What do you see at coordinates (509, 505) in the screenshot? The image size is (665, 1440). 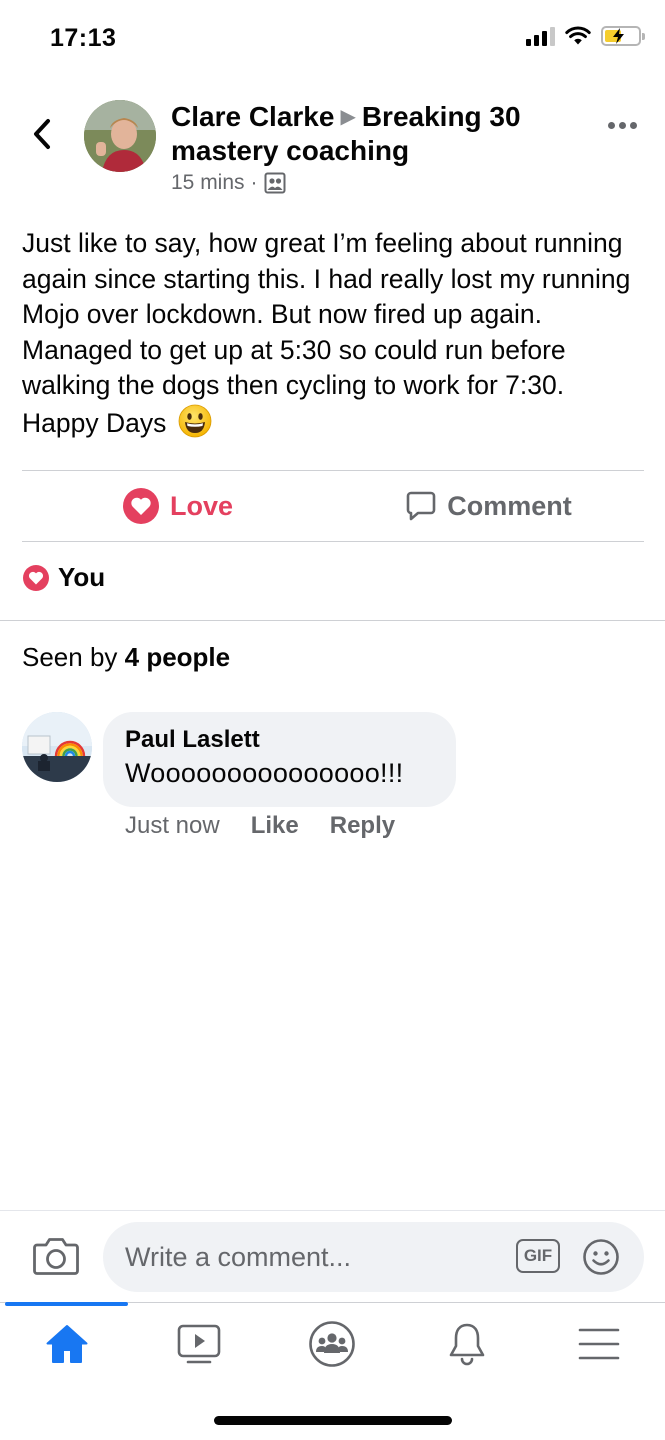 I see `comment-button-label: Comment` at bounding box center [509, 505].